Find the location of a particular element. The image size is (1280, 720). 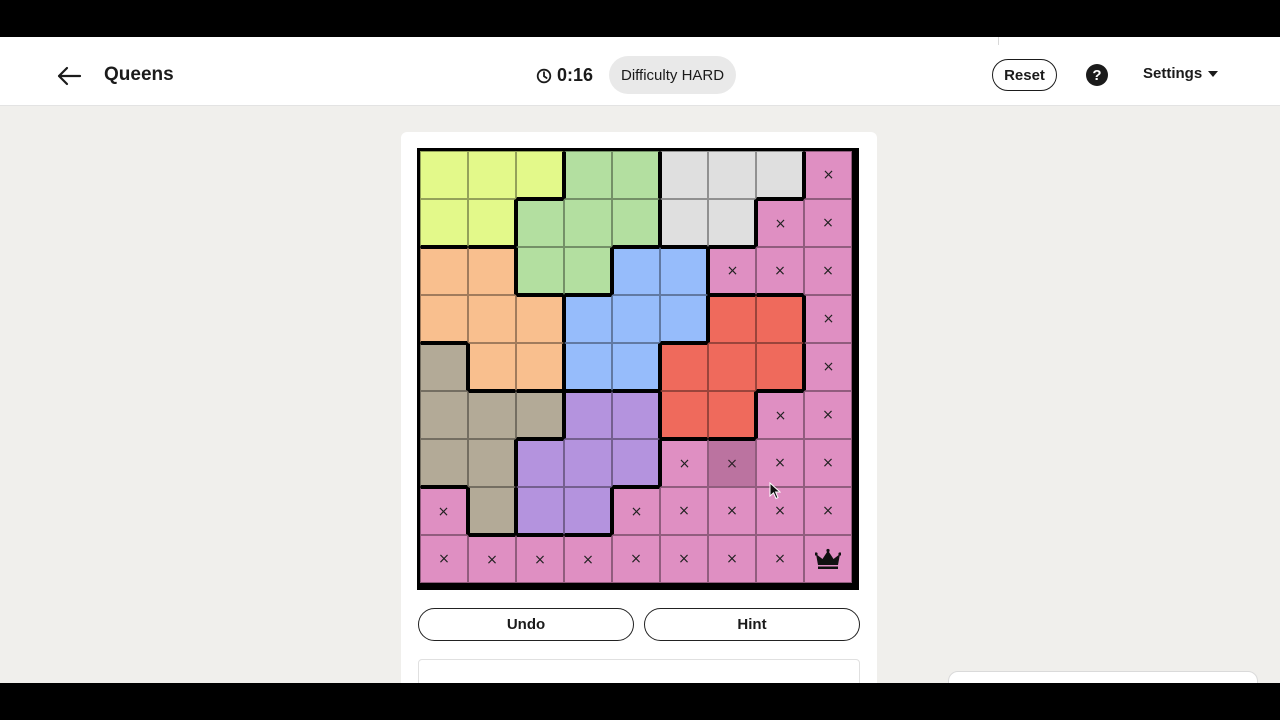

info-panel is located at coordinates (639, 671).